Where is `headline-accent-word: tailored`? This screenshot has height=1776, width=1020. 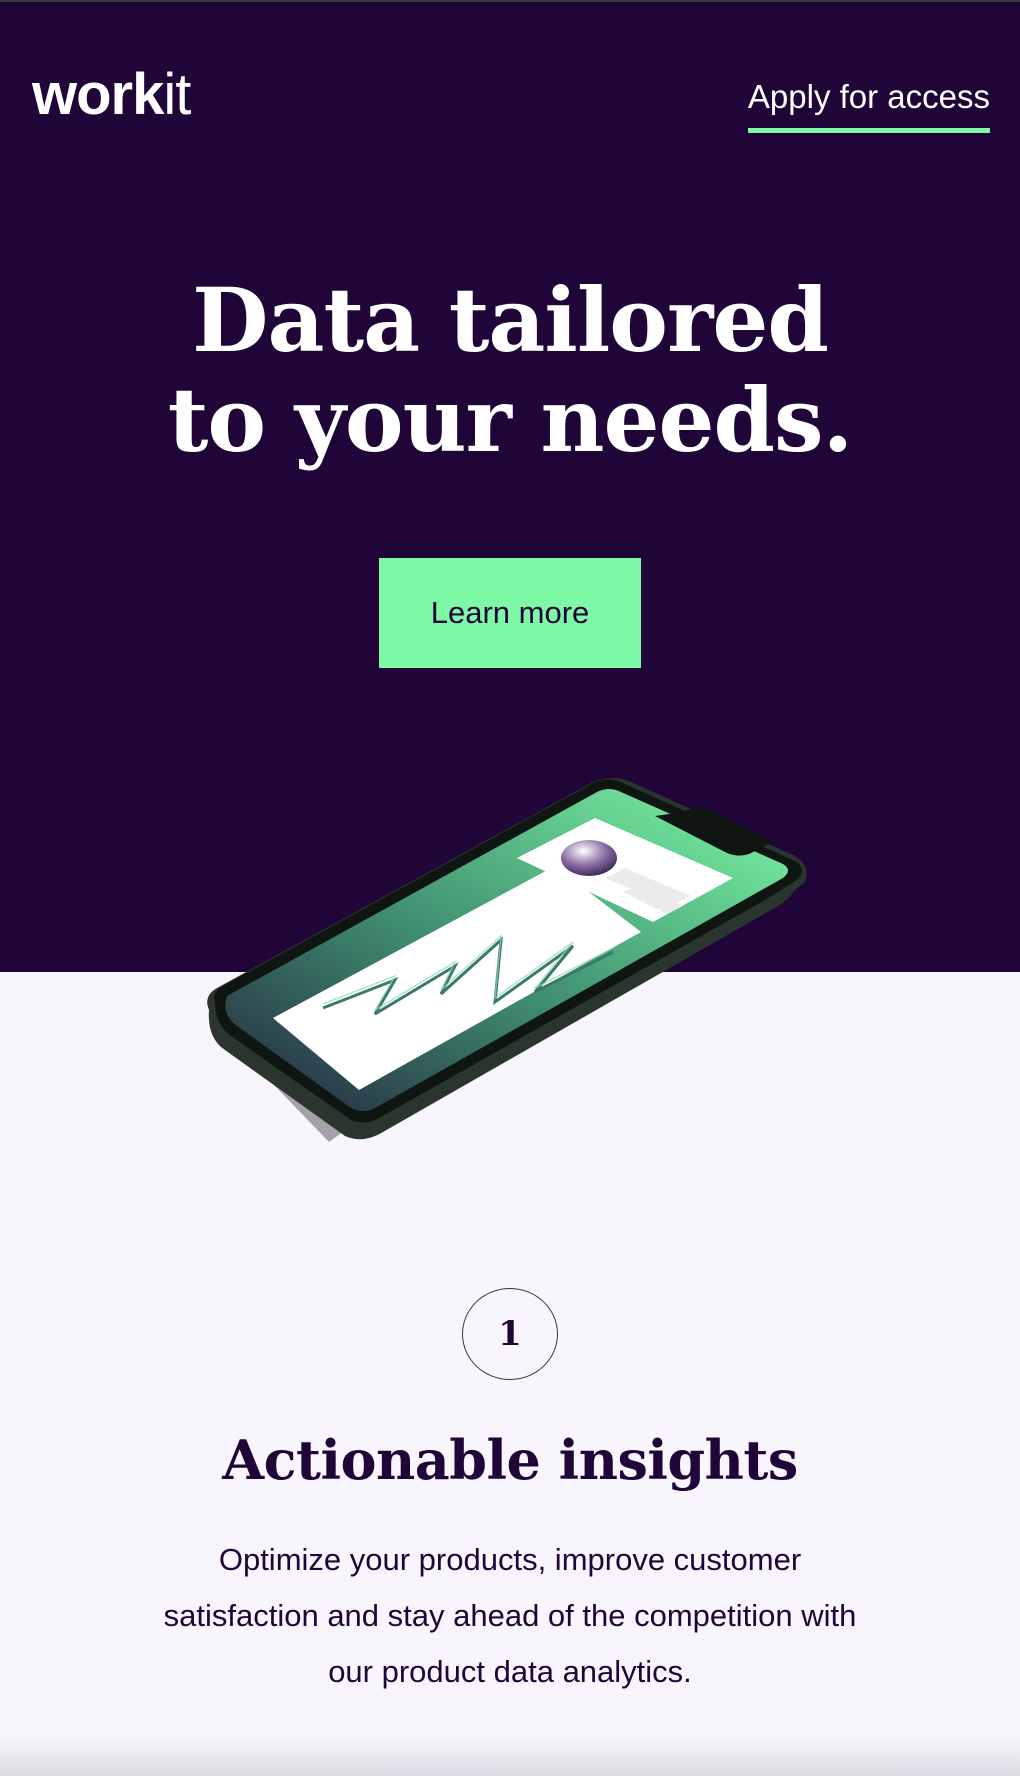
headline-accent-word: tailored is located at coordinates (625, 320).